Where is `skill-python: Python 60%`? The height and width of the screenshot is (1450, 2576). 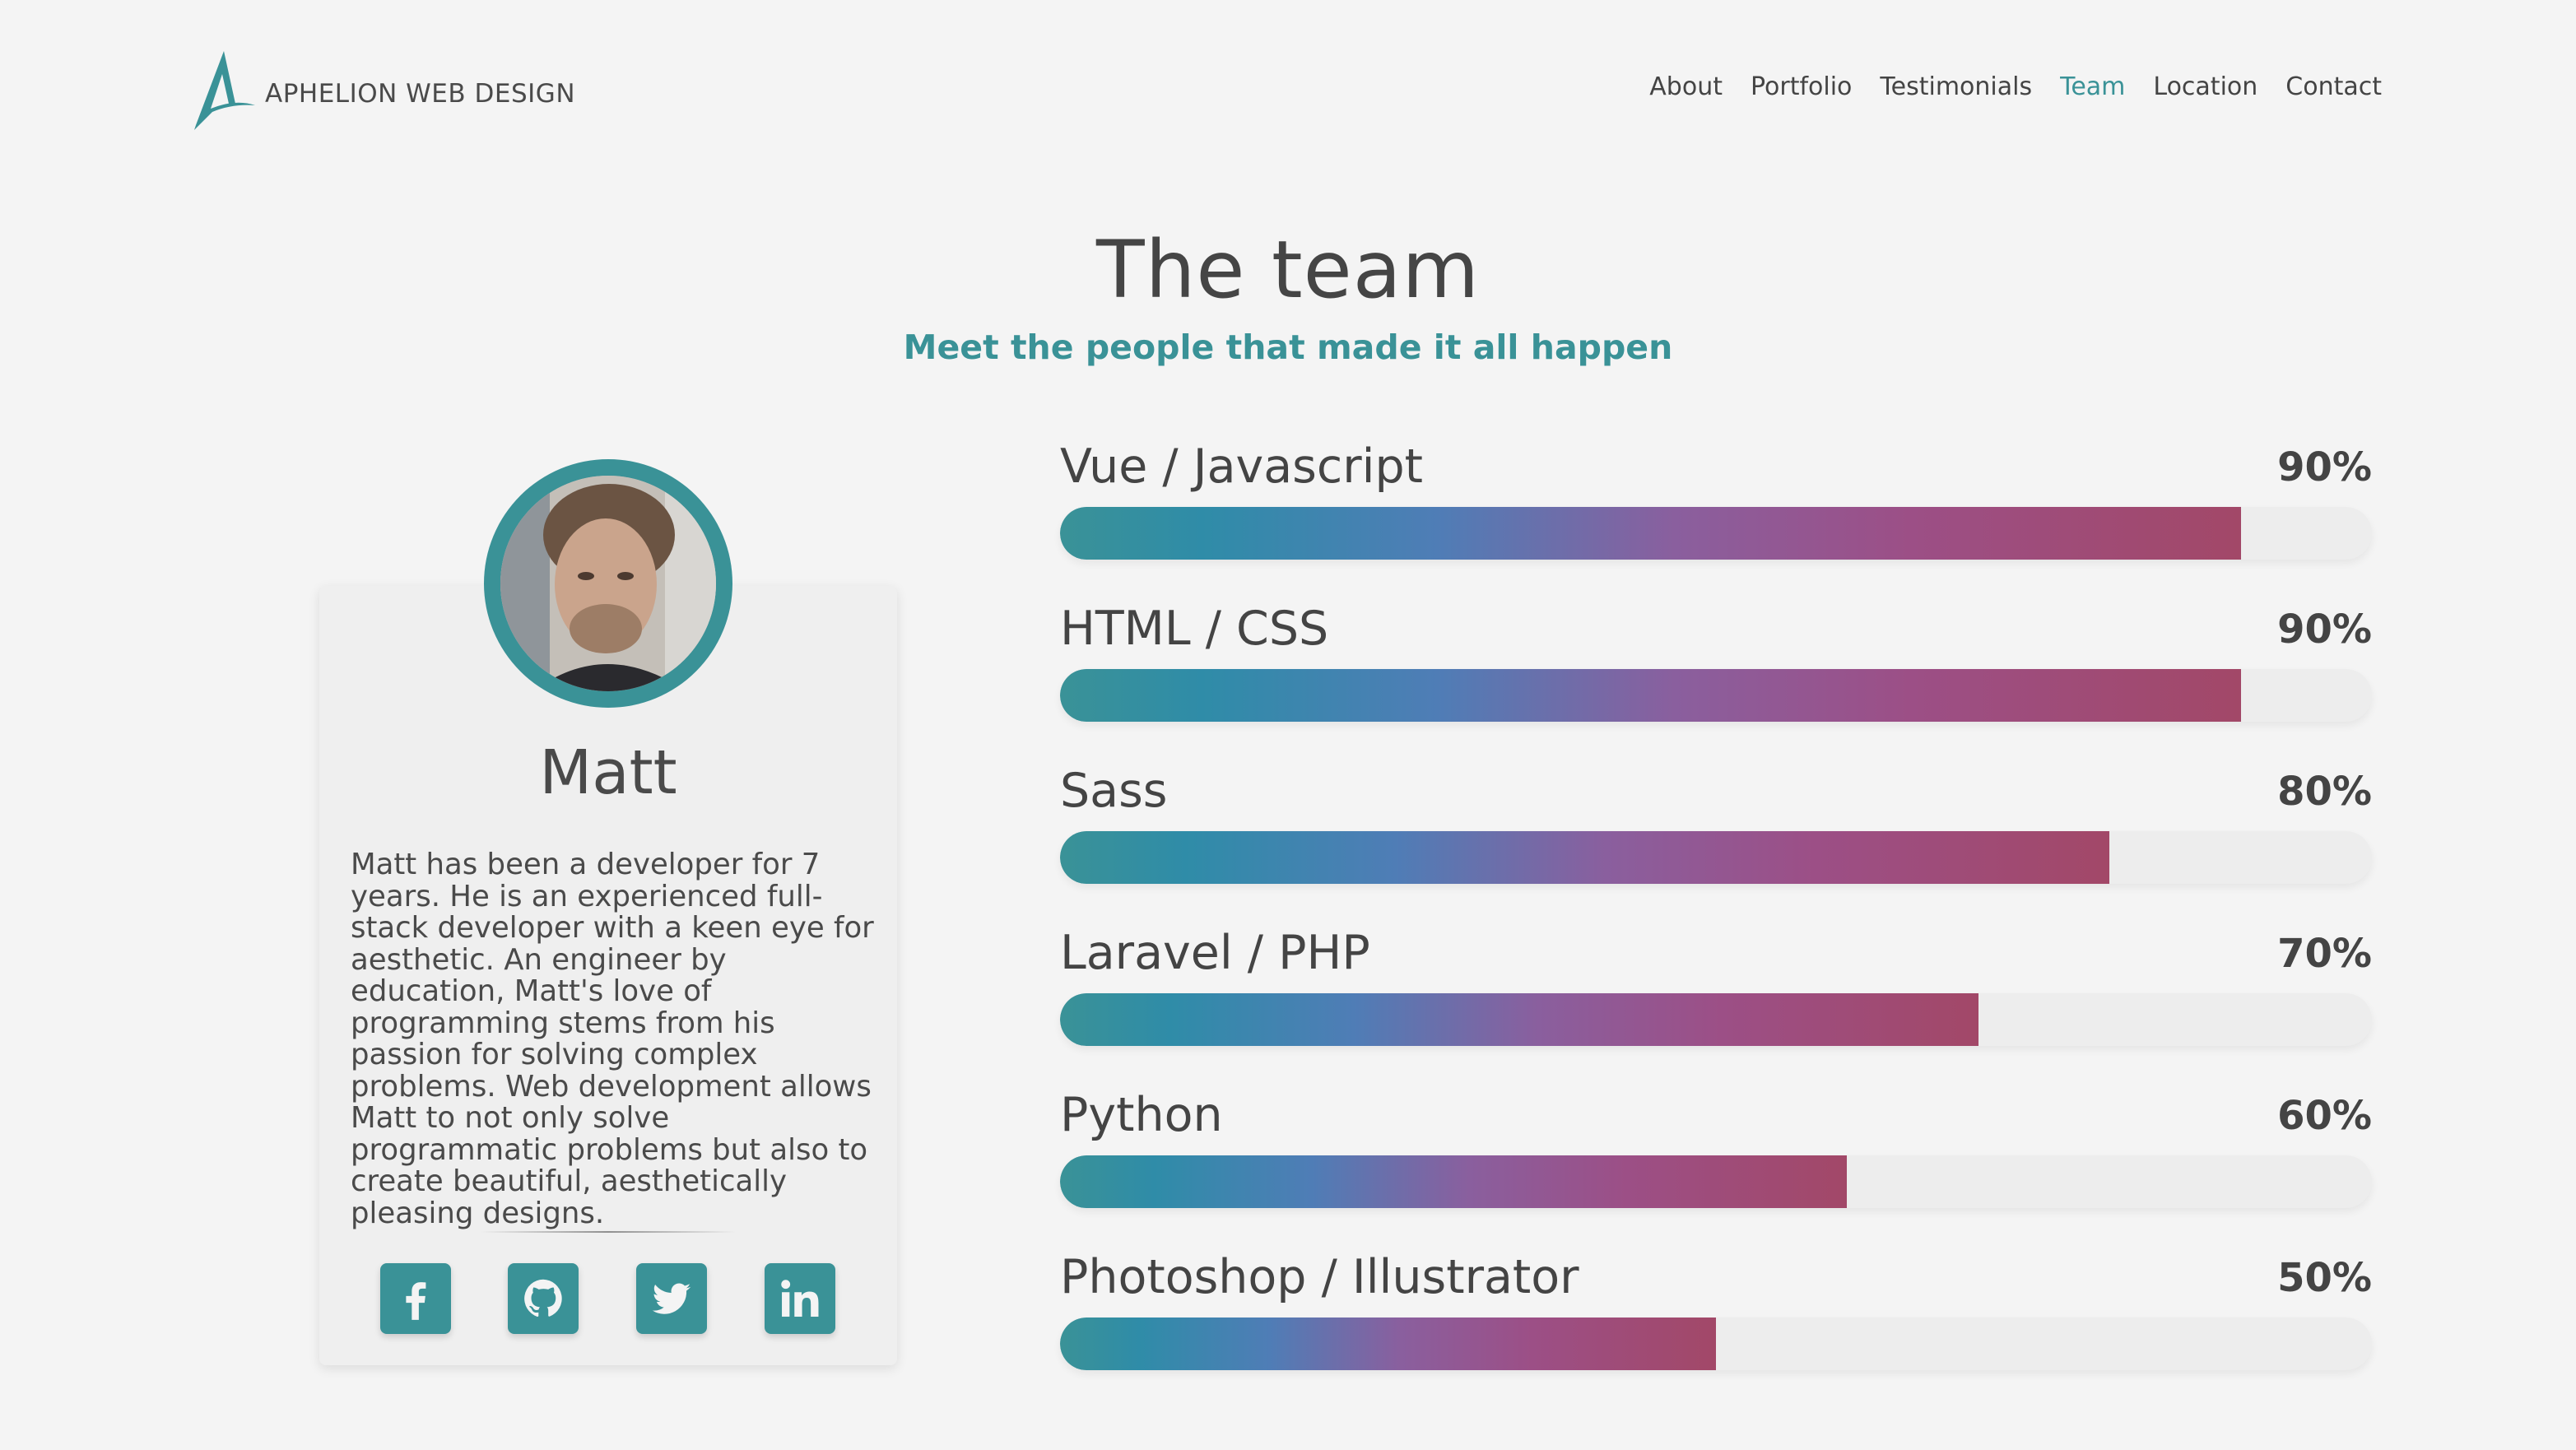 skill-python: Python 60% is located at coordinates (1716, 1148).